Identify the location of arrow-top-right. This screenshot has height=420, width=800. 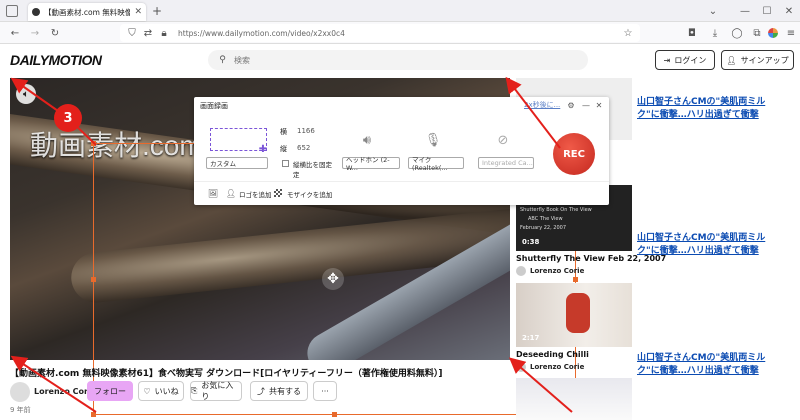
(533, 112).